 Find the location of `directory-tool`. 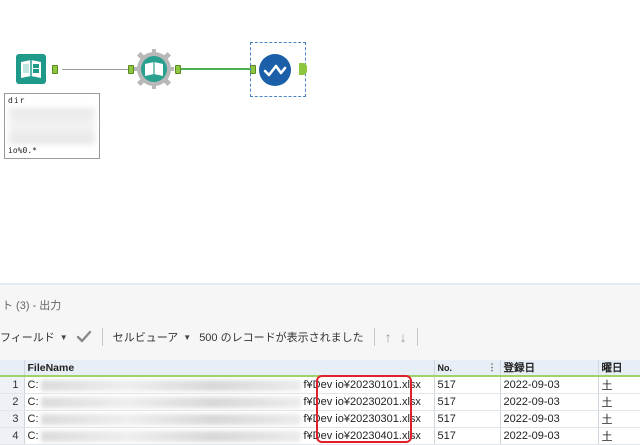

directory-tool is located at coordinates (31, 69).